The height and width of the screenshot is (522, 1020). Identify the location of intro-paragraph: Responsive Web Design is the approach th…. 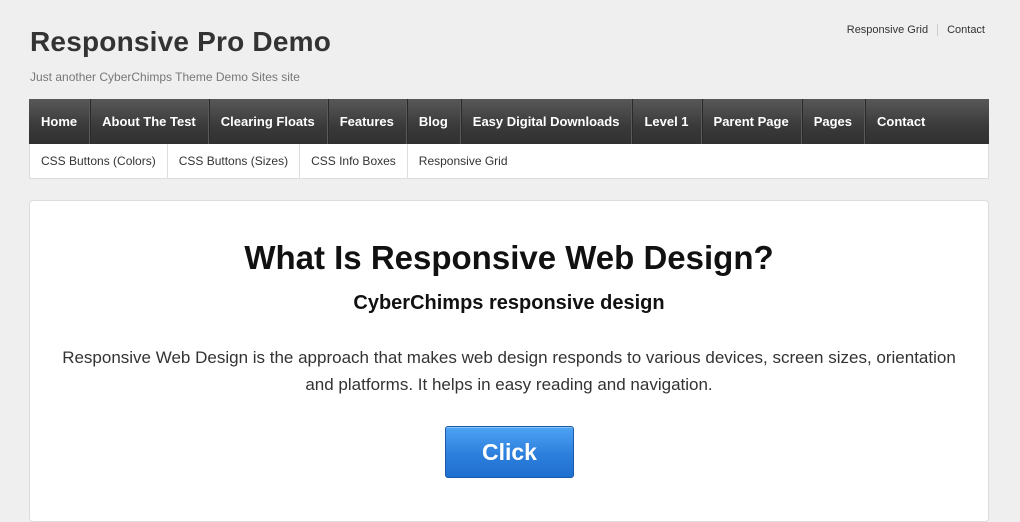
(509, 371).